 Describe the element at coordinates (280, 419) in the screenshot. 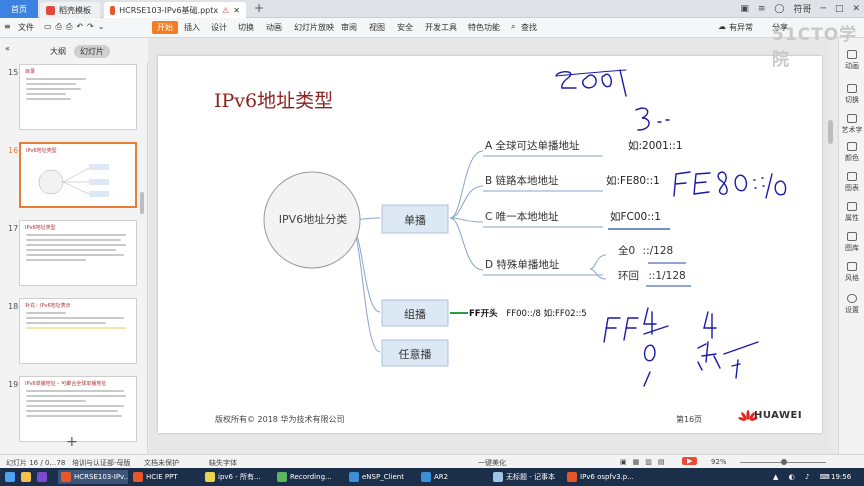

I see `slide-copyright: 版权所有© 2018 华为技术有限公司` at that location.